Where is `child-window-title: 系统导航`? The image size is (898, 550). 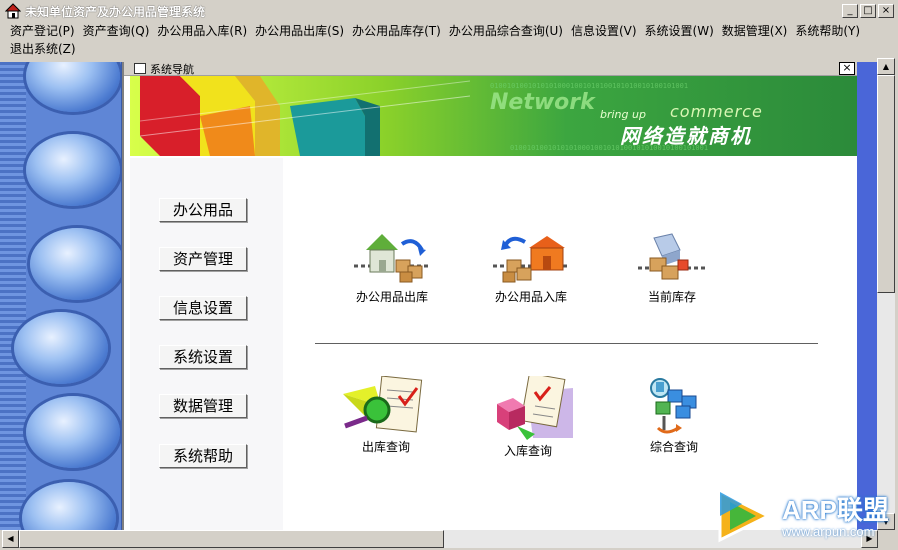
child-window-title: 系统导航 is located at coordinates (172, 69).